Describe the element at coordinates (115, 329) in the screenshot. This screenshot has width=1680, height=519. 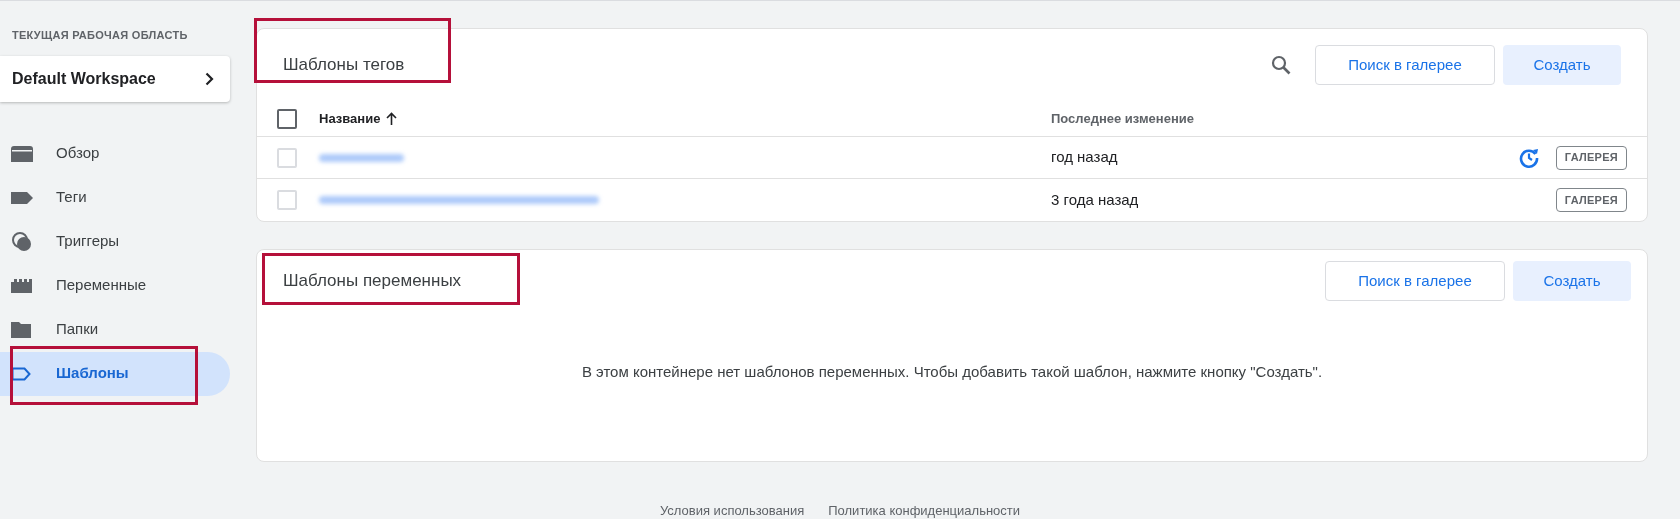
I see `nav-item: Папки` at that location.